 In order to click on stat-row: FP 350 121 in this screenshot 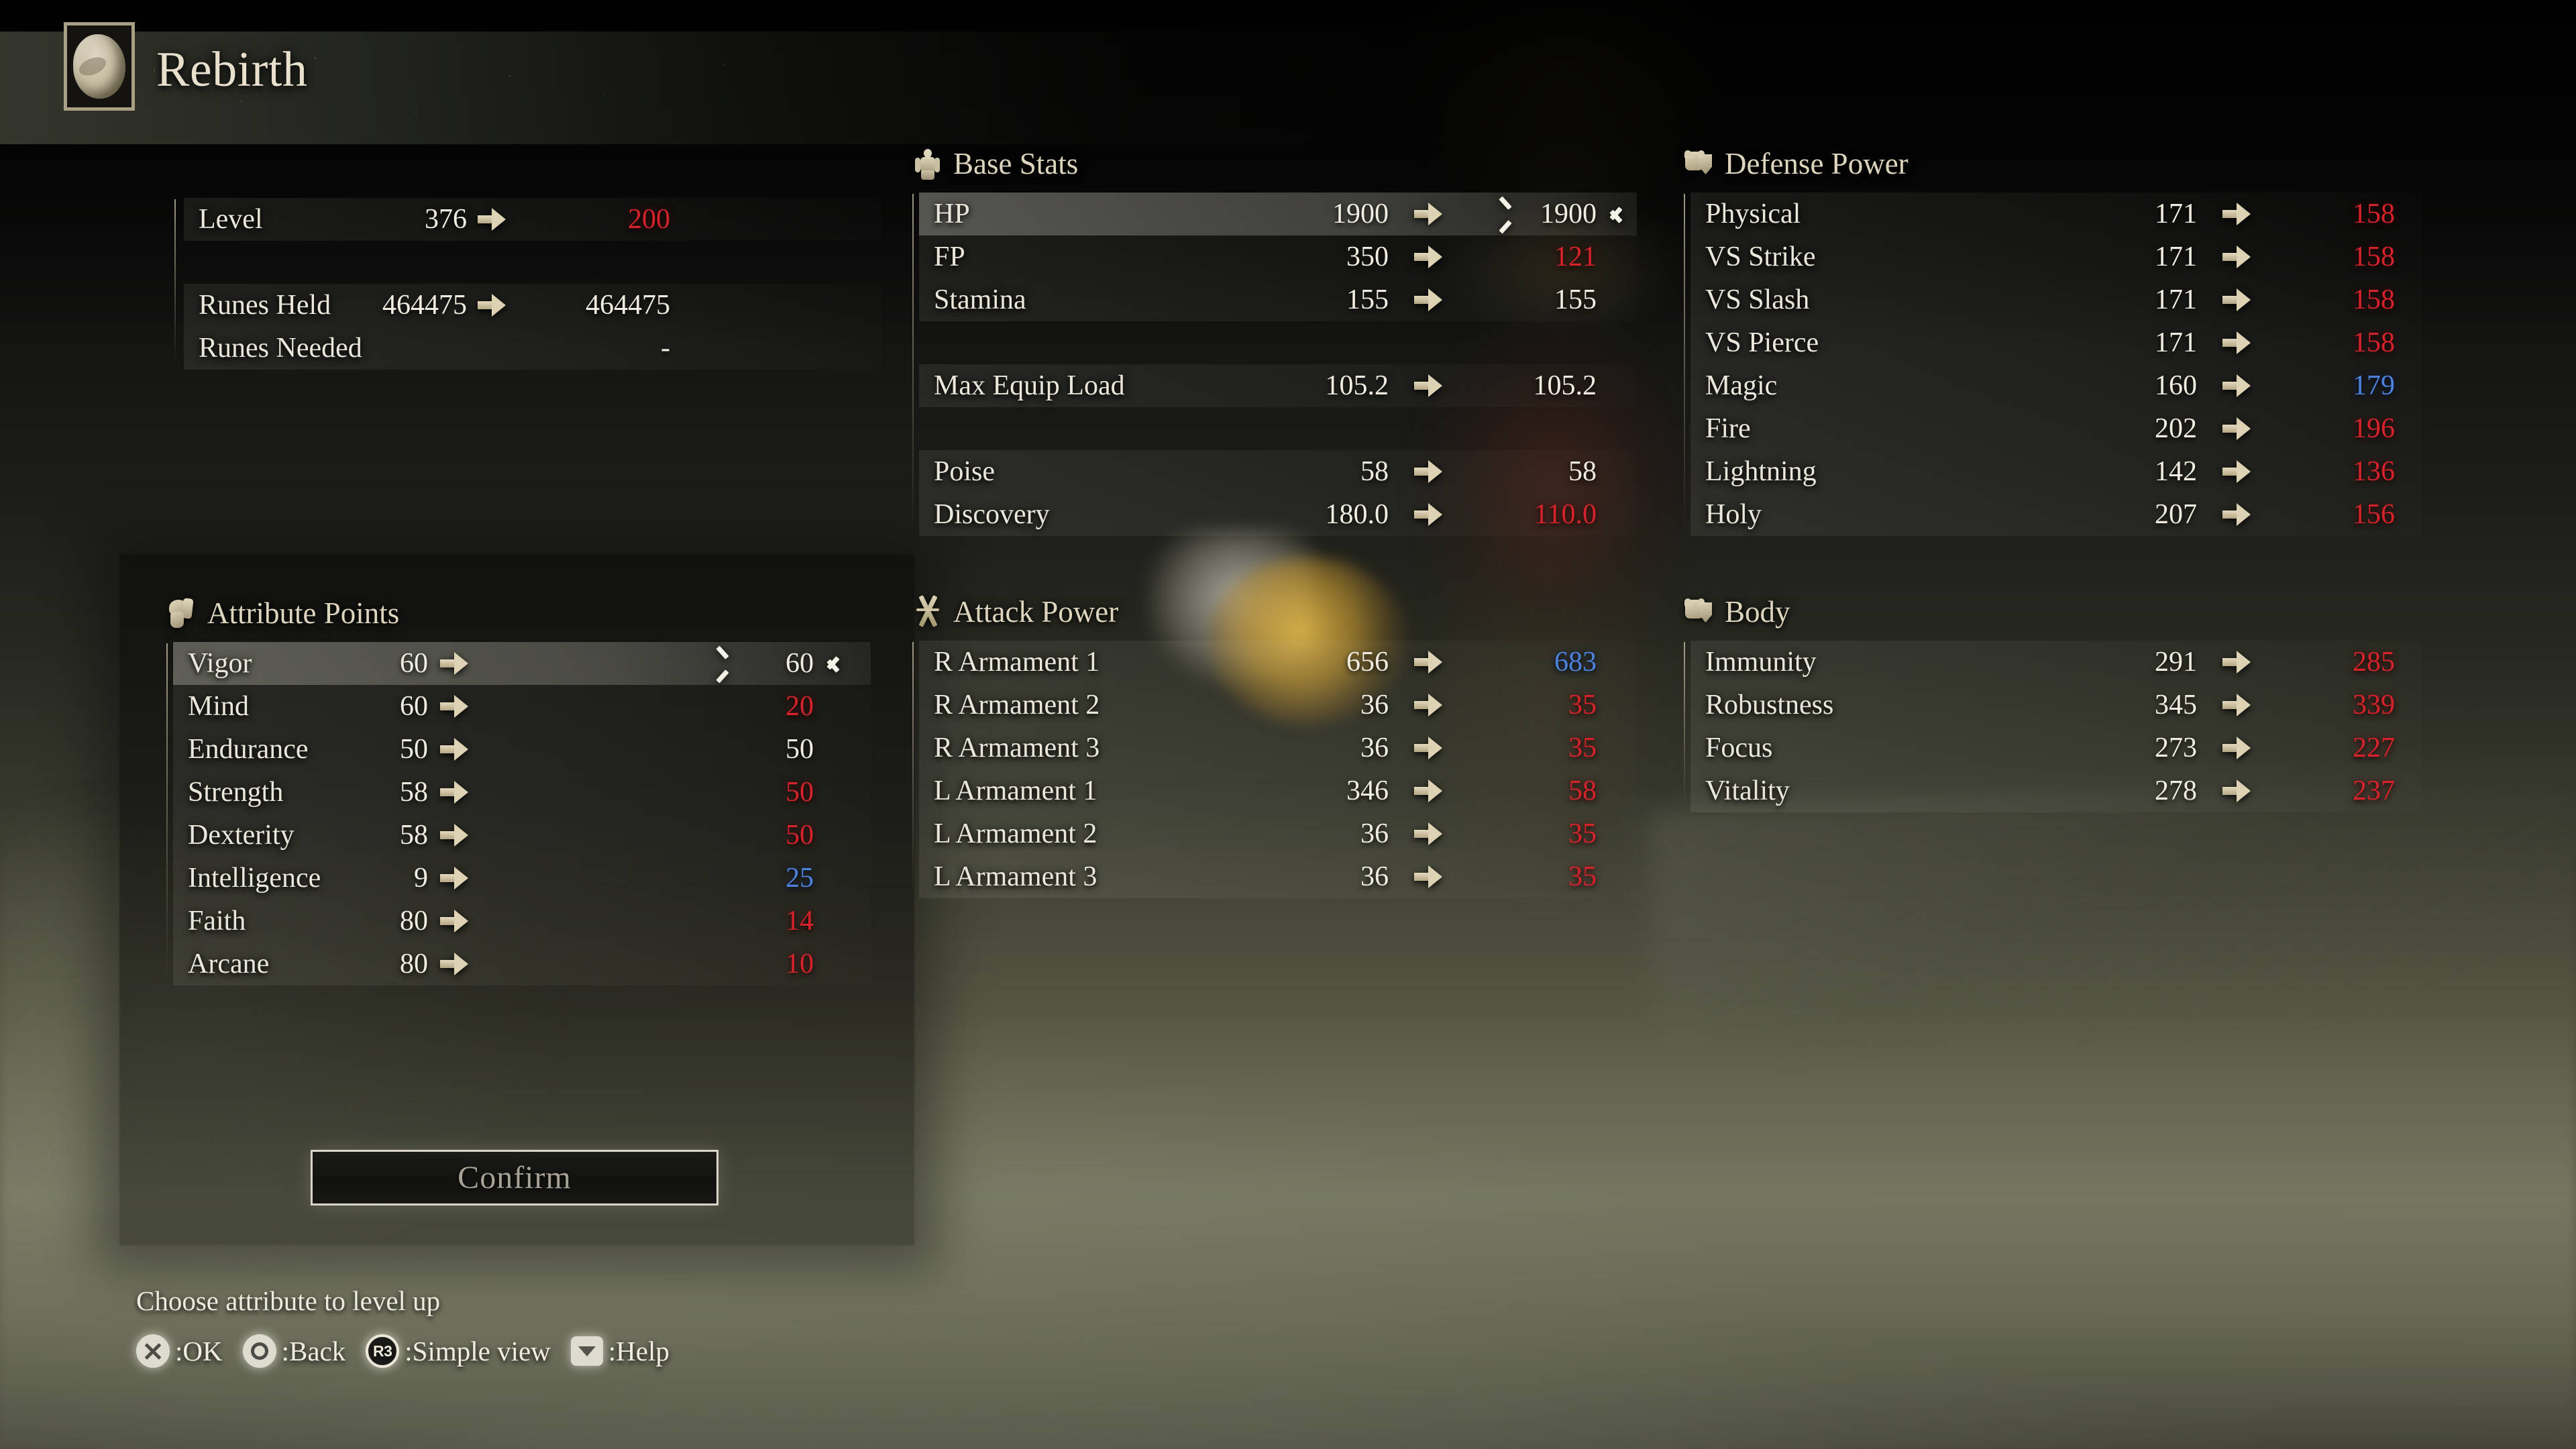, I will do `click(1278, 256)`.